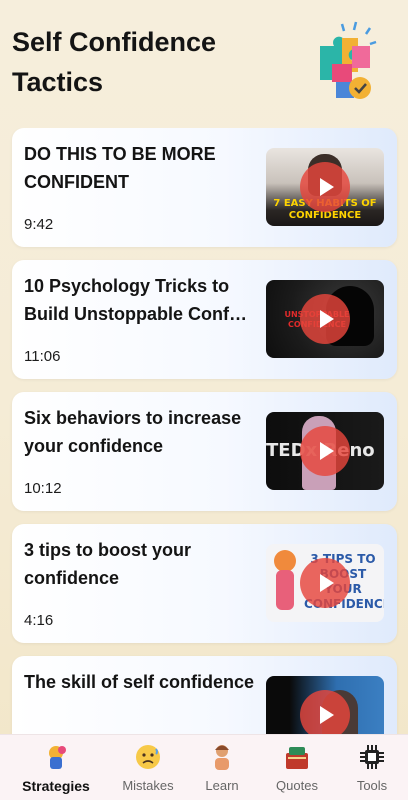  What do you see at coordinates (120, 168) in the screenshot?
I see `video-title: DO THIS TO BE MORE CONFIDENT` at bounding box center [120, 168].